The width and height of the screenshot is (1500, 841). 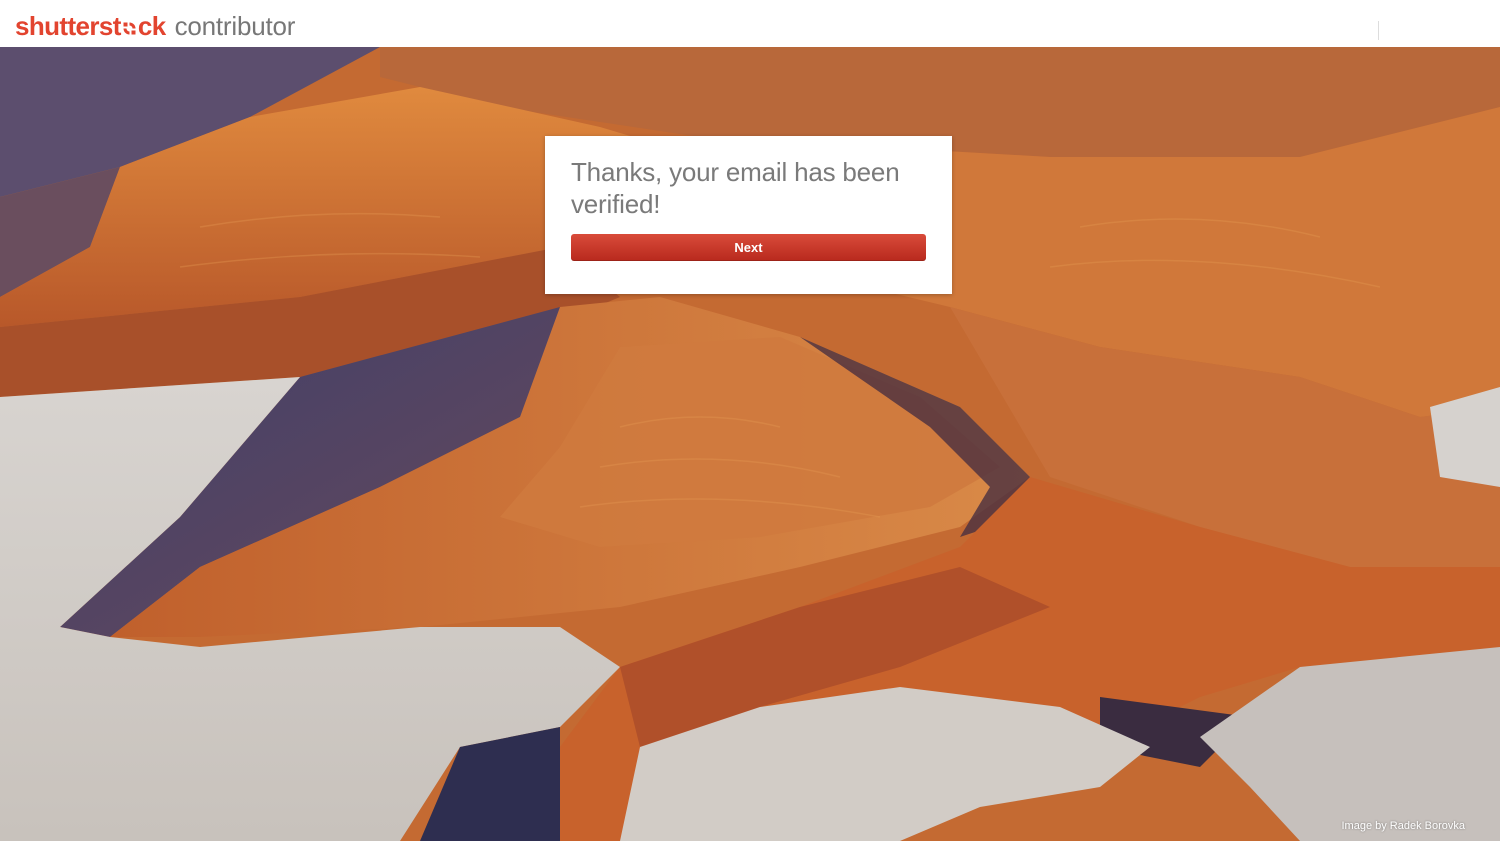 What do you see at coordinates (750, 23) in the screenshot?
I see `header-bar: shutterst ck contributor` at bounding box center [750, 23].